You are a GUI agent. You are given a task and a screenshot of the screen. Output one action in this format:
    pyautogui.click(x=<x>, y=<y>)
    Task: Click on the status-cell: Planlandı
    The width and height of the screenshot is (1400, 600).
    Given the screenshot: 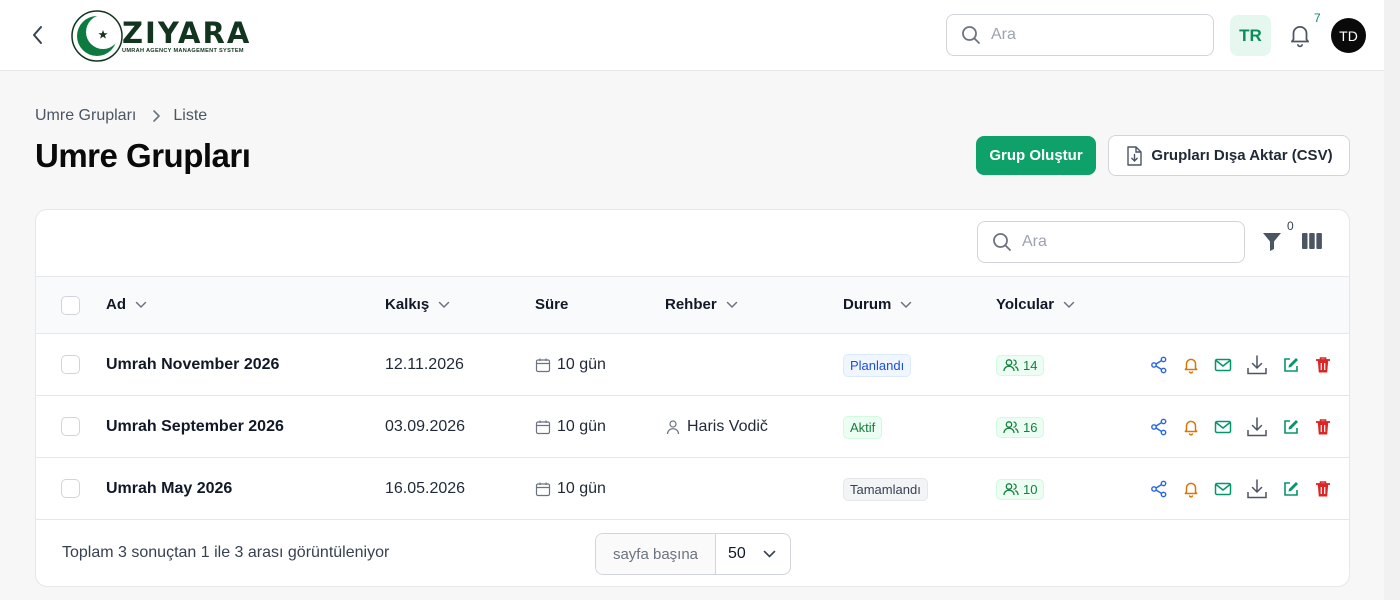 What is the action you would take?
    pyautogui.click(x=877, y=365)
    